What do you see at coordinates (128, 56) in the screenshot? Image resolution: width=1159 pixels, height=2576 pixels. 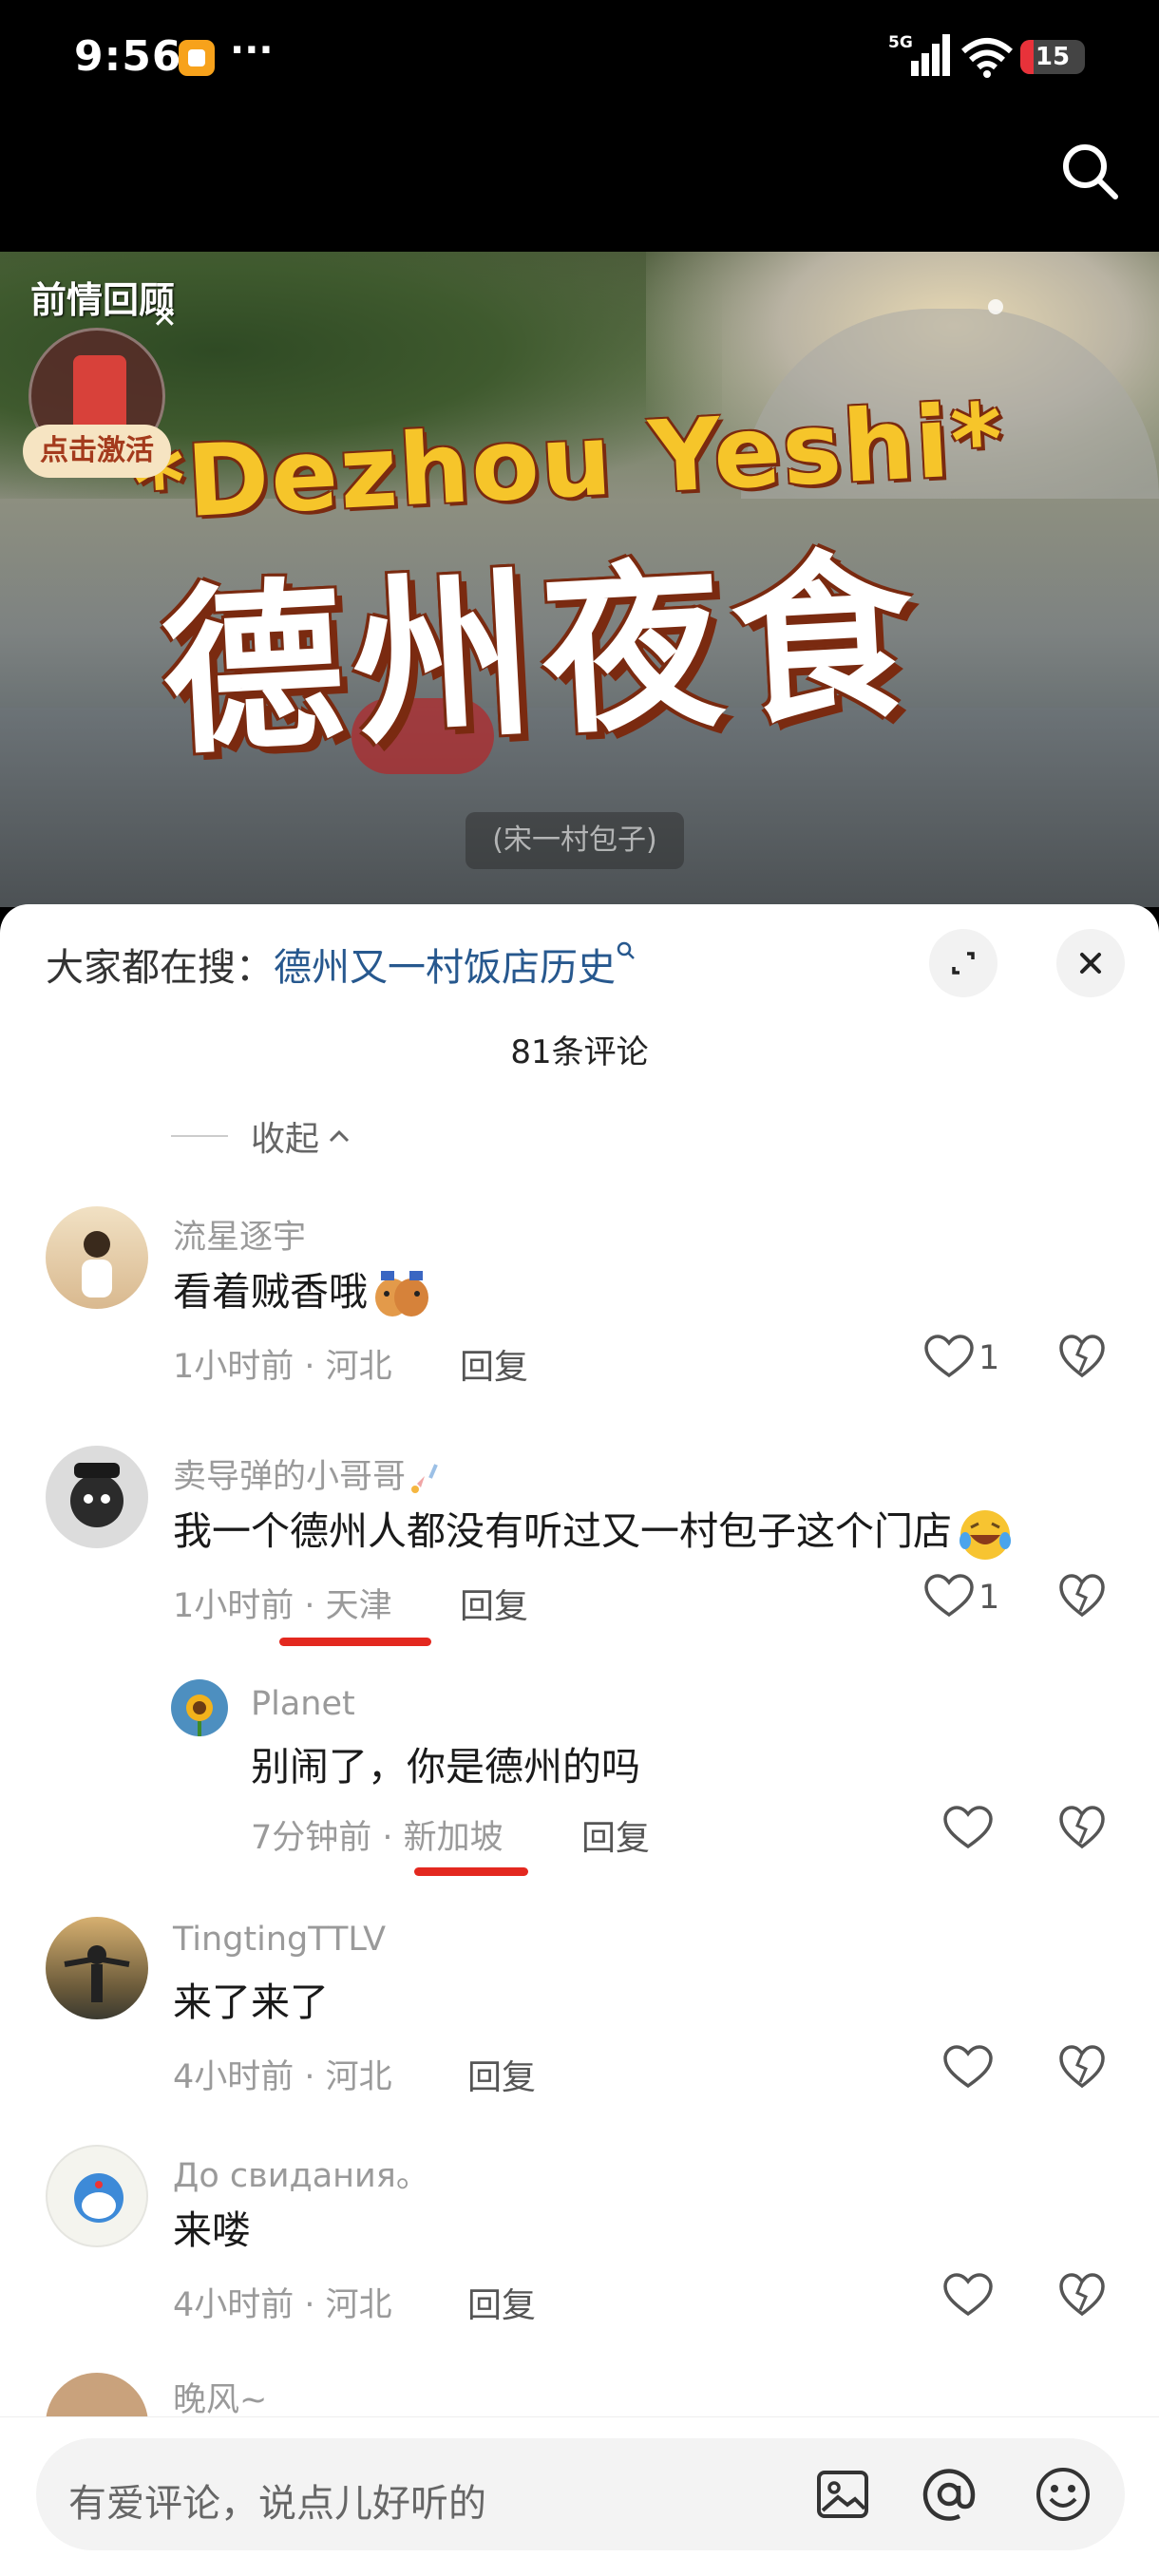 I see `status-time: 9:56` at bounding box center [128, 56].